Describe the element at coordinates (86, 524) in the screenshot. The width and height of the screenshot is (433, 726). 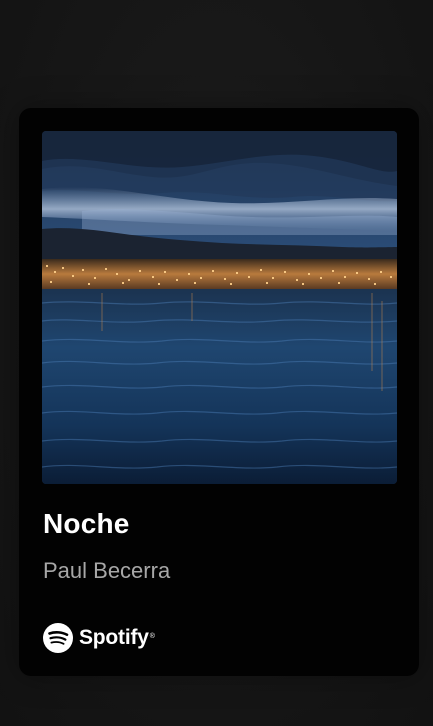
I see `track-title: Noche` at that location.